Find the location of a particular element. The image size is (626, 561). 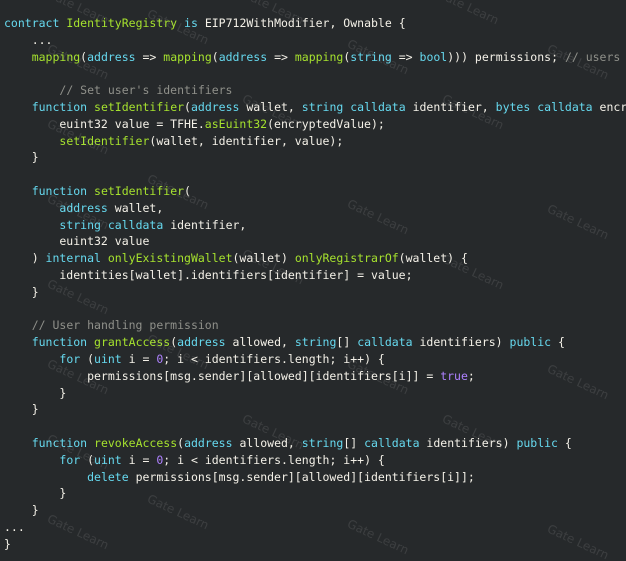

code-token: delete is located at coordinates (108, 476).